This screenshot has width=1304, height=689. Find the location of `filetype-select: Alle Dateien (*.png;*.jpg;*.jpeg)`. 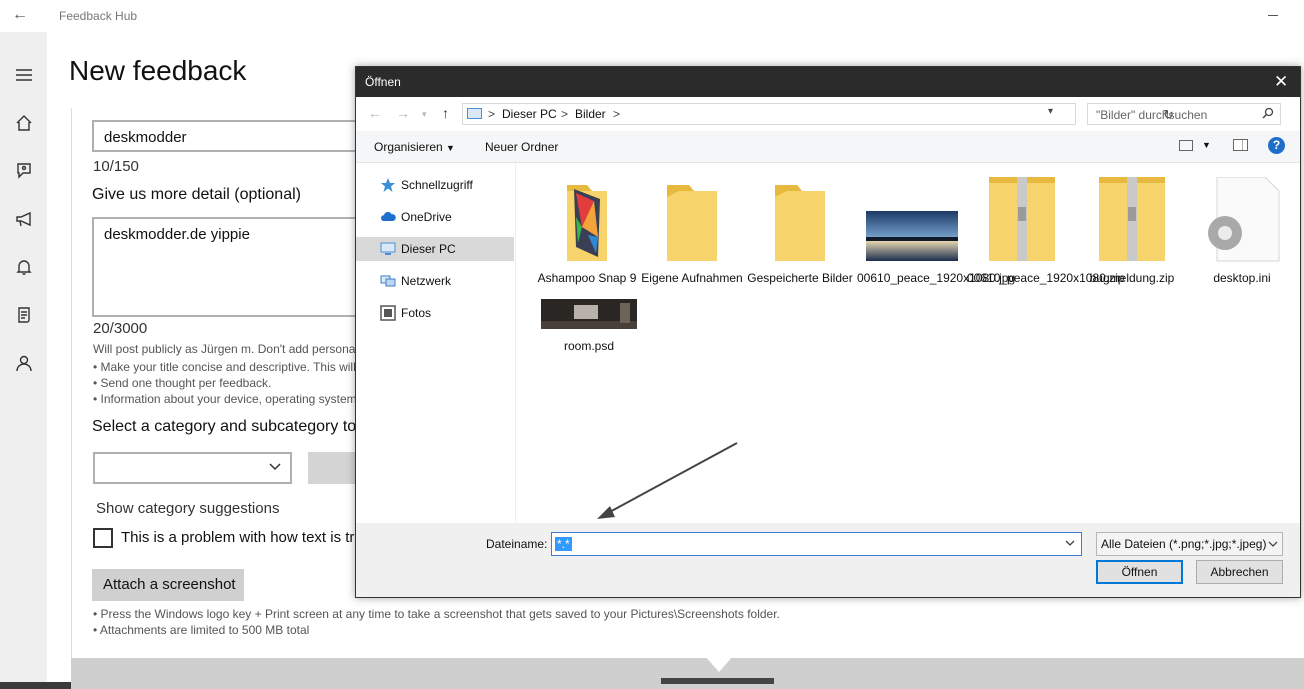

filetype-select: Alle Dateien (*.png;*.jpg;*.jpeg) is located at coordinates (1189, 544).